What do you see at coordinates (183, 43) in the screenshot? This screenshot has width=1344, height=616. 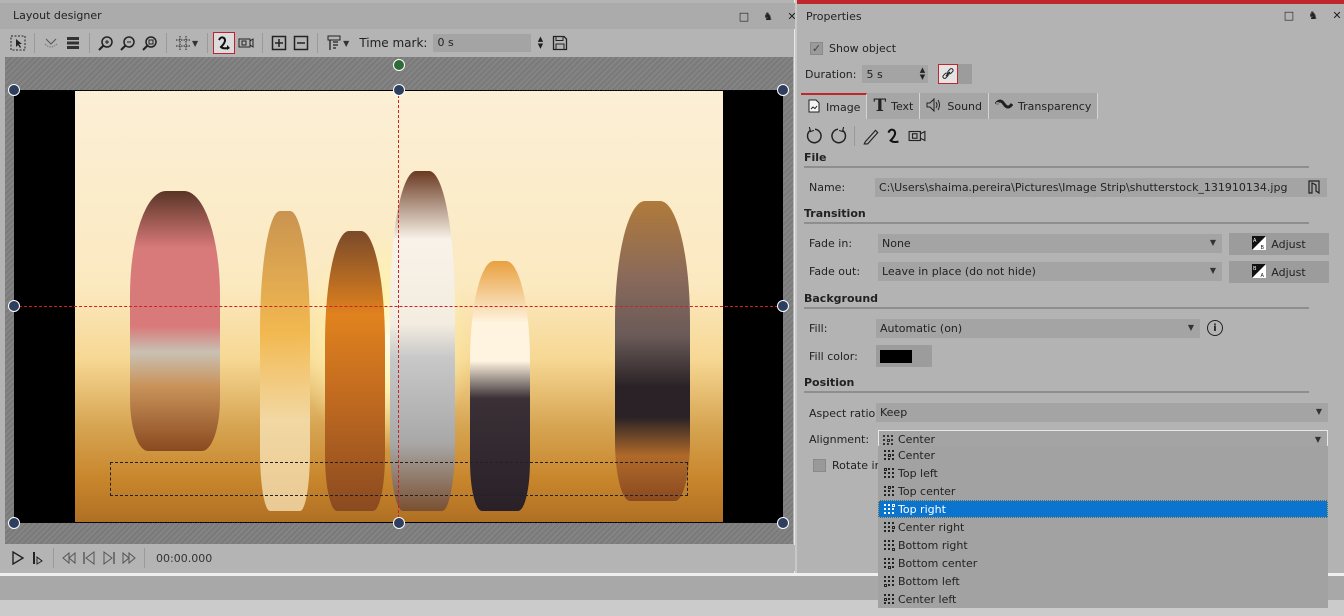 I see `grid-icon` at bounding box center [183, 43].